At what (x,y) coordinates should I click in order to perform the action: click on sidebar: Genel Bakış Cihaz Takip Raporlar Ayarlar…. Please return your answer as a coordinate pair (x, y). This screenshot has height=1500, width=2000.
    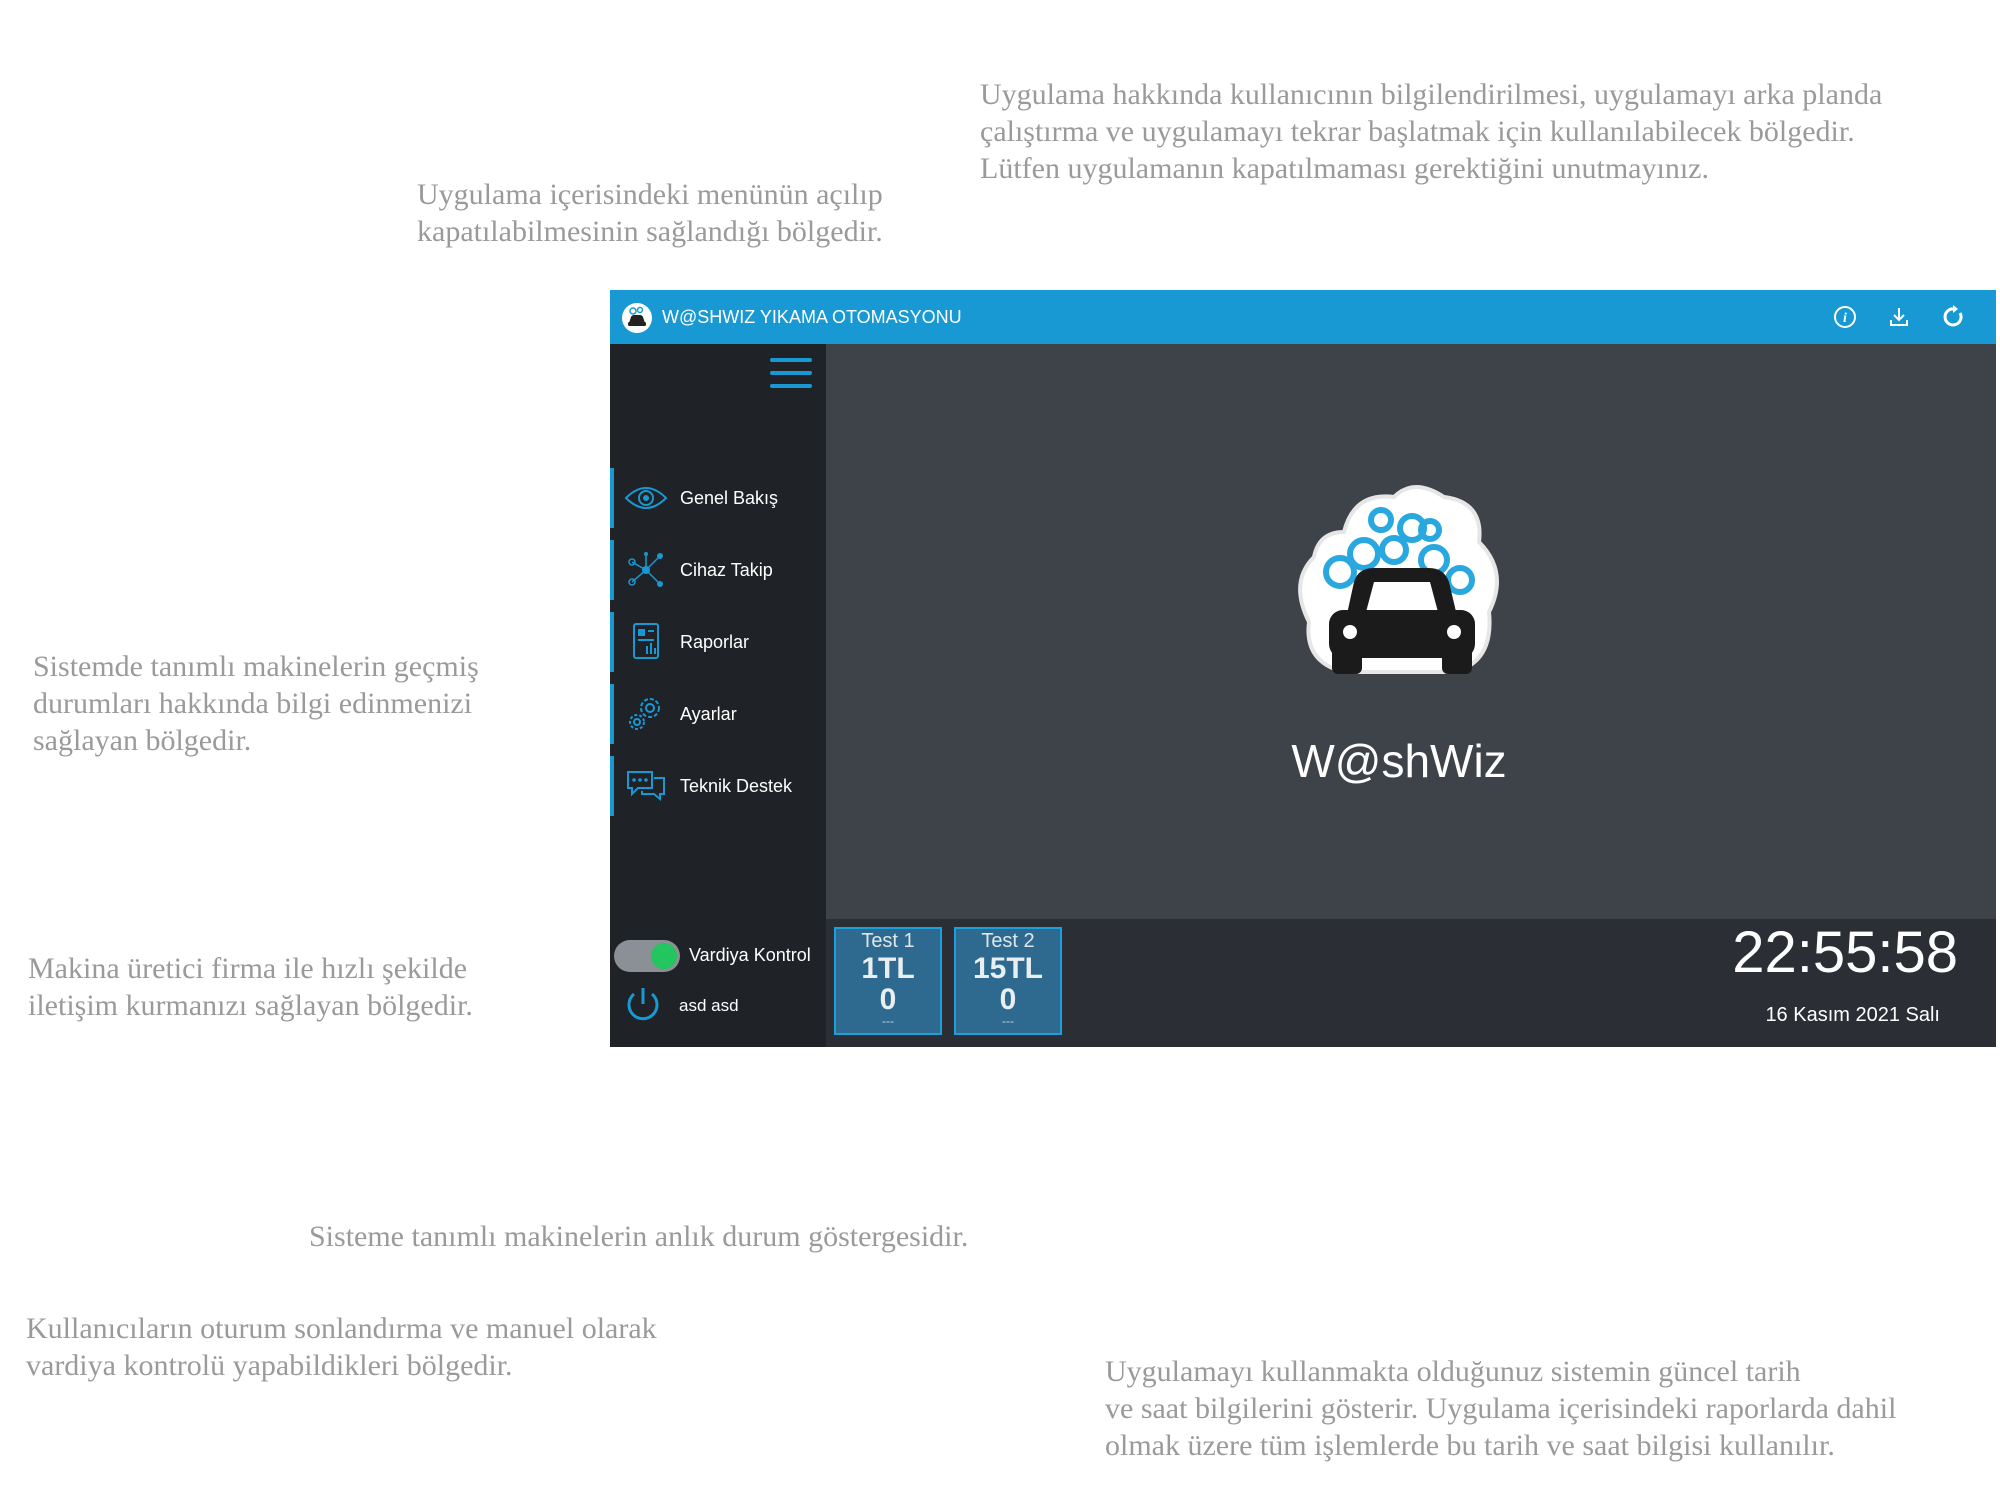
    Looking at the image, I should click on (718, 695).